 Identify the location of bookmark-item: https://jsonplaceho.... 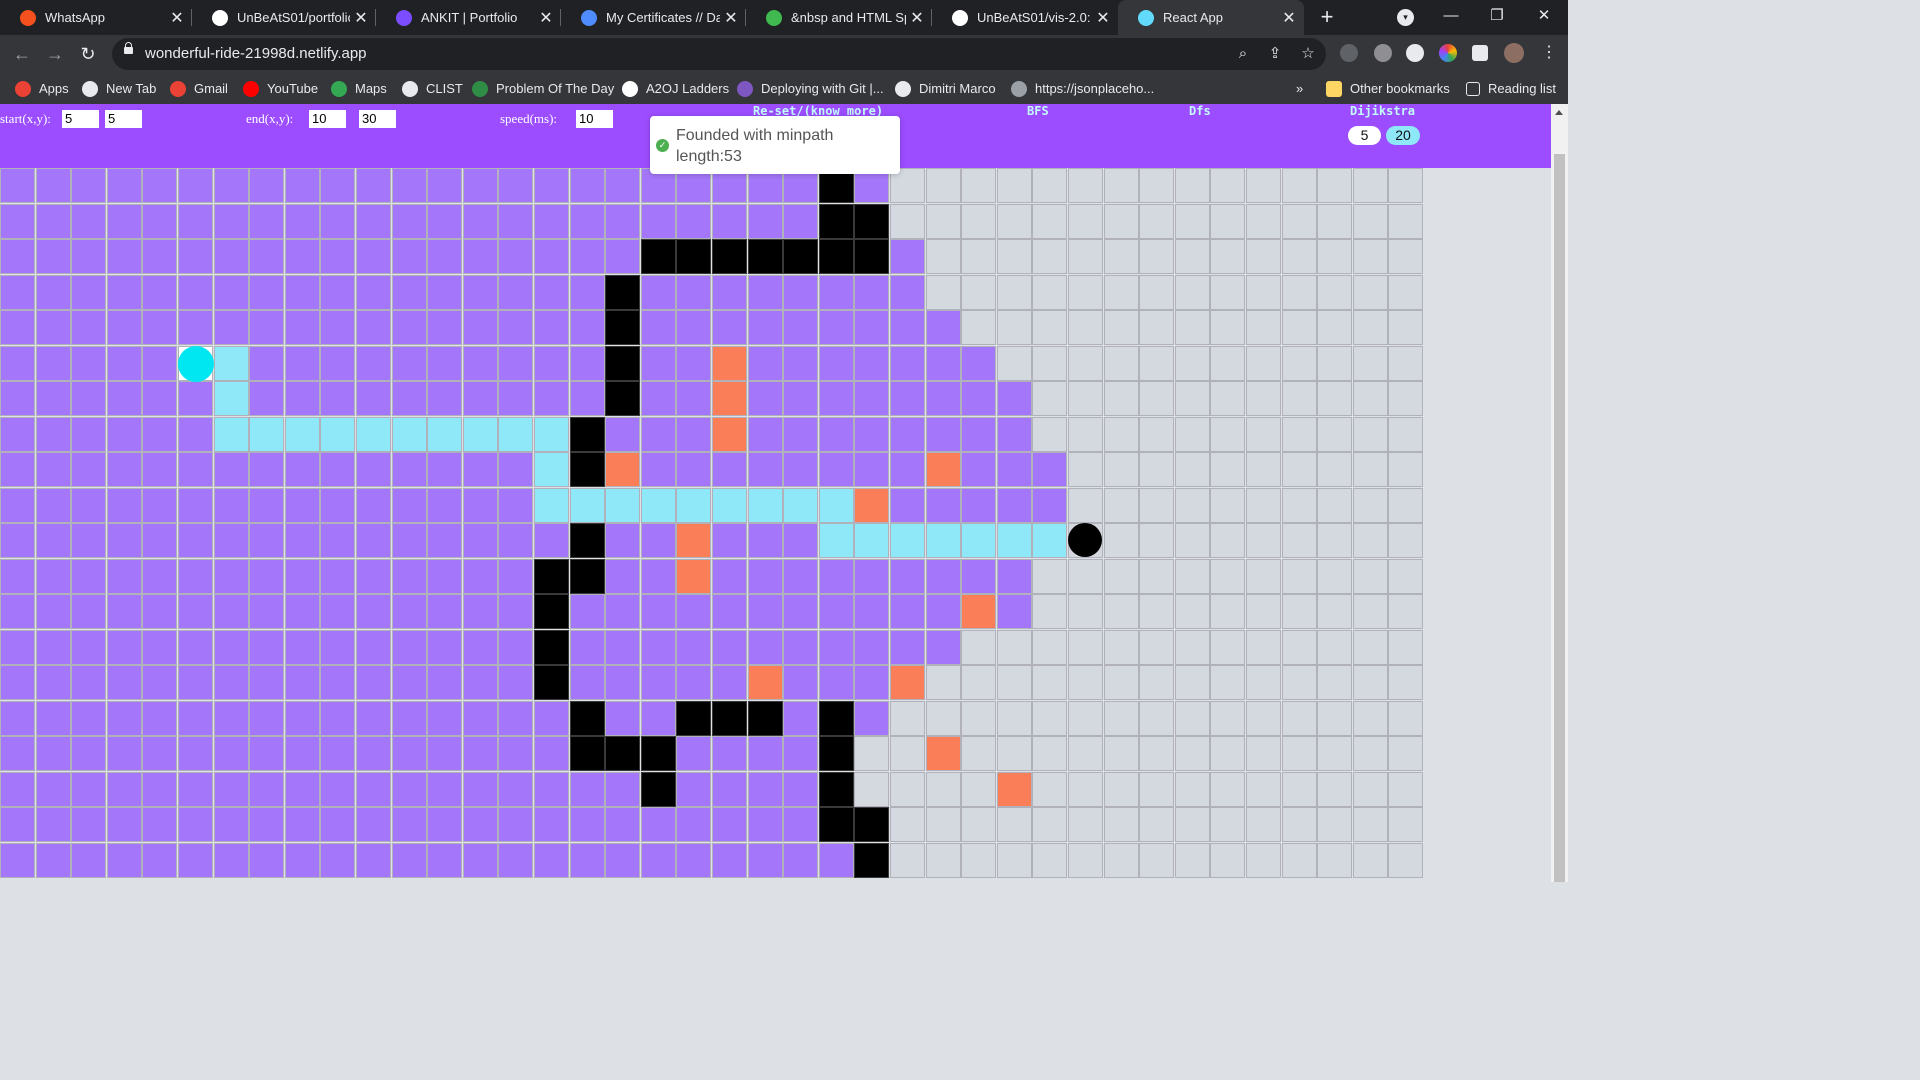
(1082, 88).